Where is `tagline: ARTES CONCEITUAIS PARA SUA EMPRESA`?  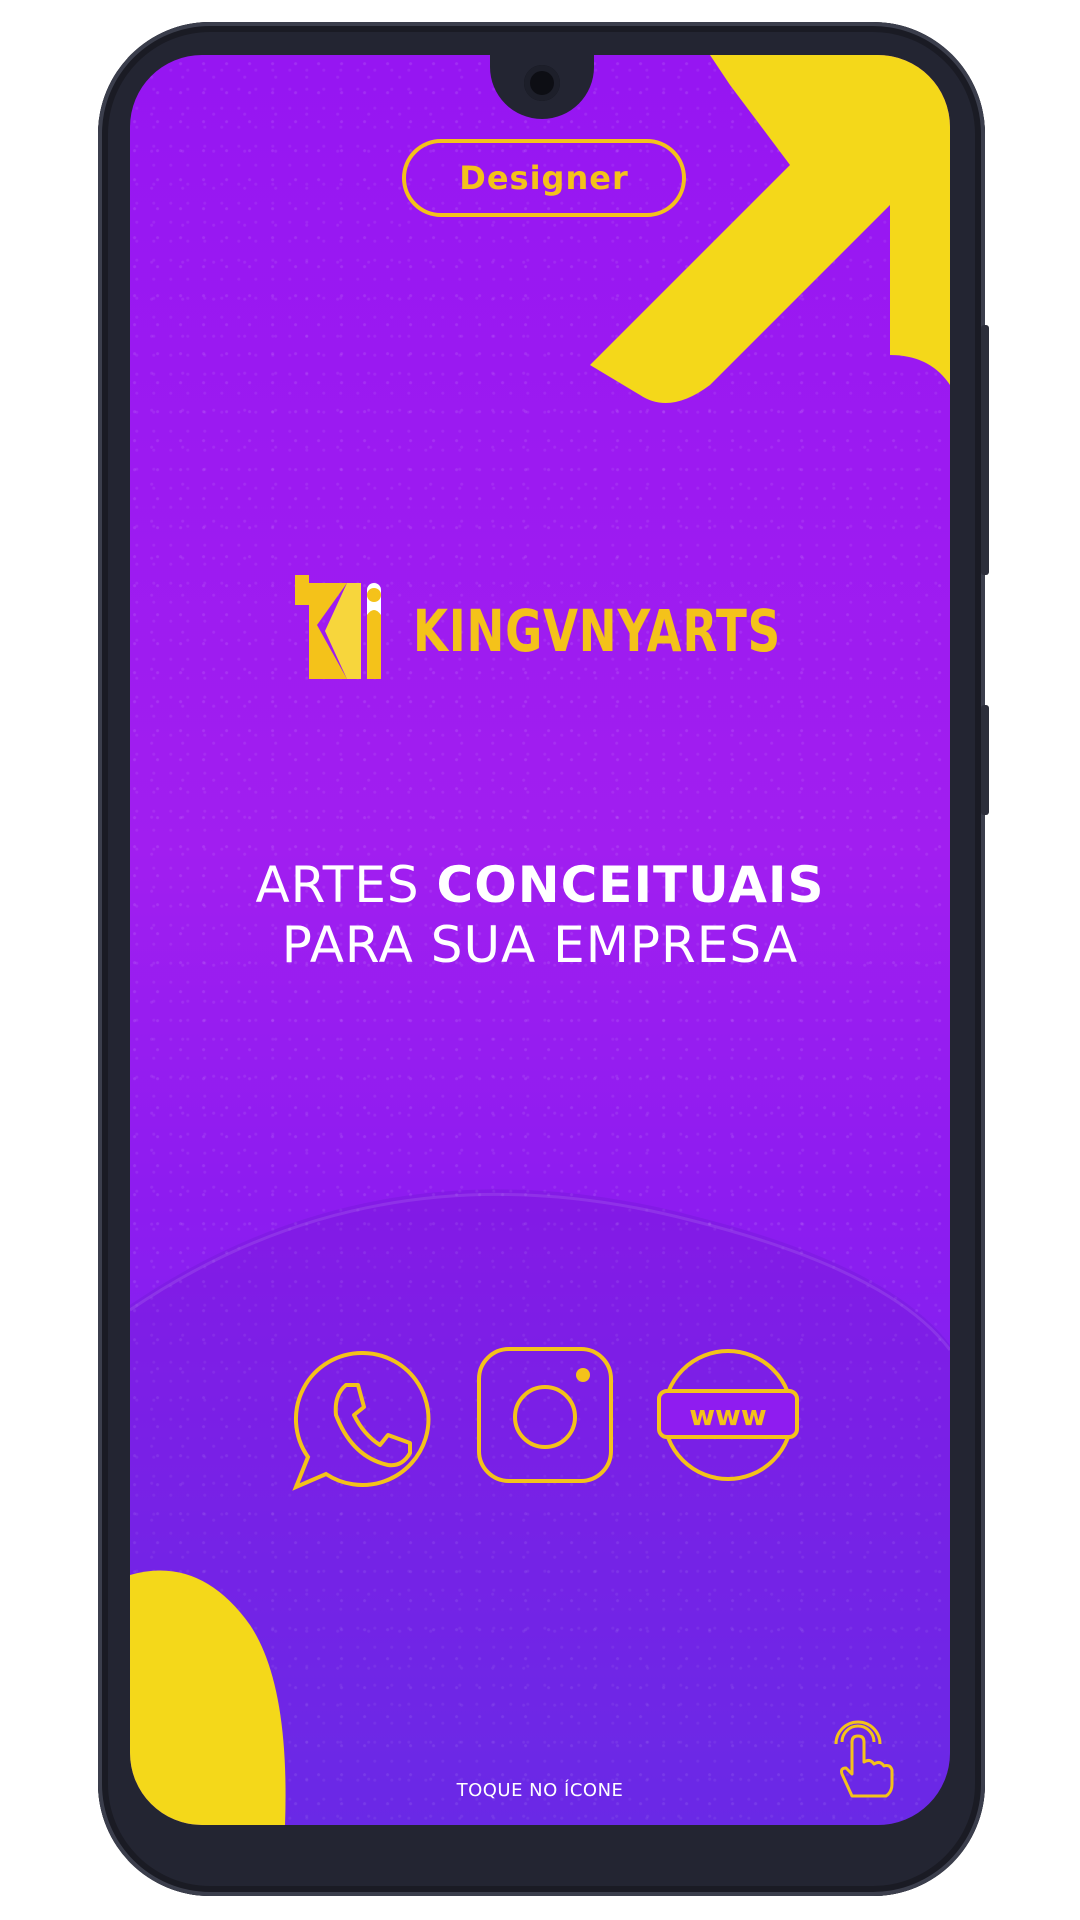 tagline: ARTES CONCEITUAIS PARA SUA EMPRESA is located at coordinates (540, 915).